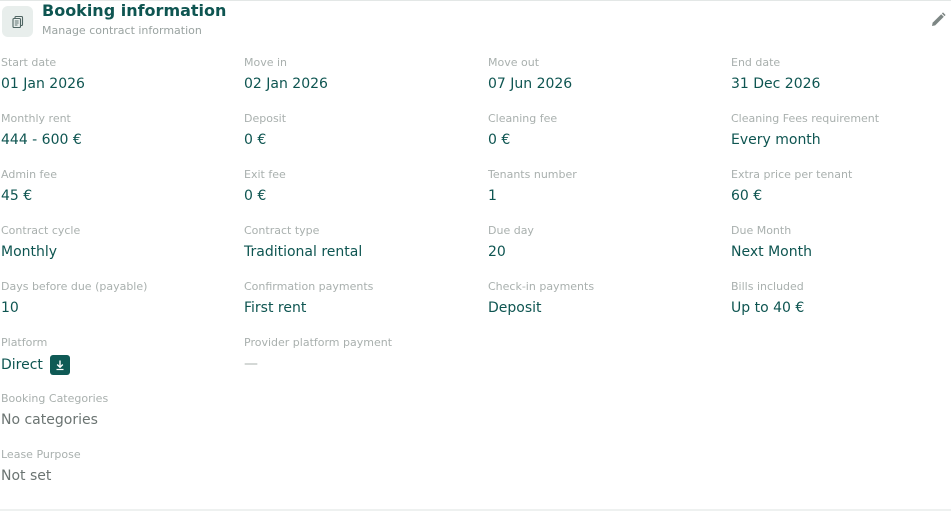 The image size is (951, 511). I want to click on field-cleaning-fee: Cleaning fee 0 €, so click(603, 130).